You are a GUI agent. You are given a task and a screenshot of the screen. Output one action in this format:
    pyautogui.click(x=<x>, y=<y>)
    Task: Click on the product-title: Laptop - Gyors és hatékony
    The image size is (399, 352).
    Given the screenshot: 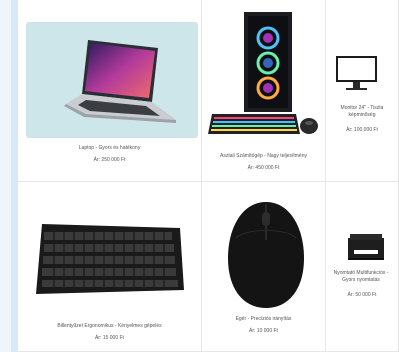 What is the action you would take?
    pyautogui.click(x=109, y=148)
    